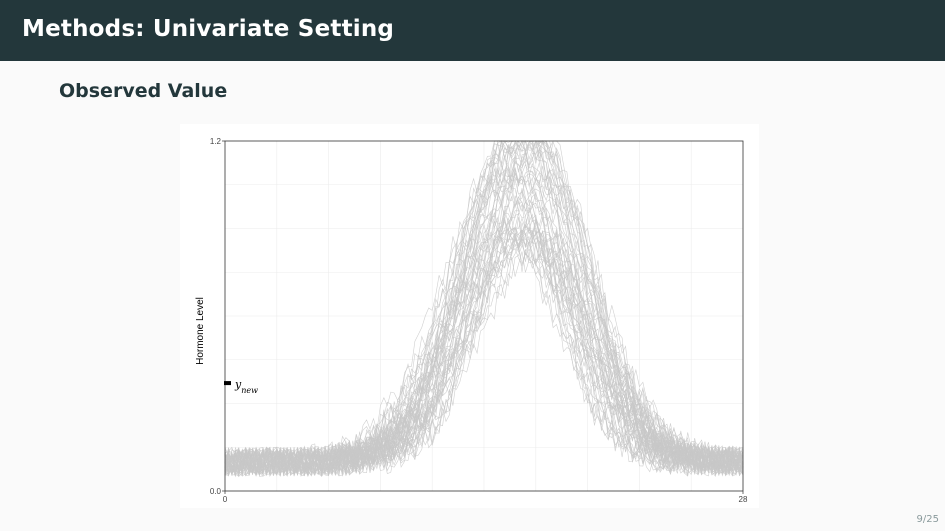 The width and height of the screenshot is (945, 531). Describe the element at coordinates (143, 91) in the screenshot. I see `slide-subtitle: Observed Value` at that location.